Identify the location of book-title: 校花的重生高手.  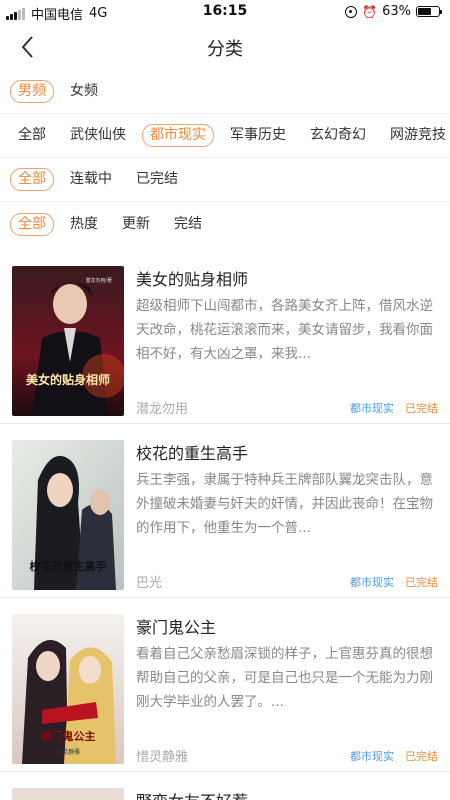
(192, 453).